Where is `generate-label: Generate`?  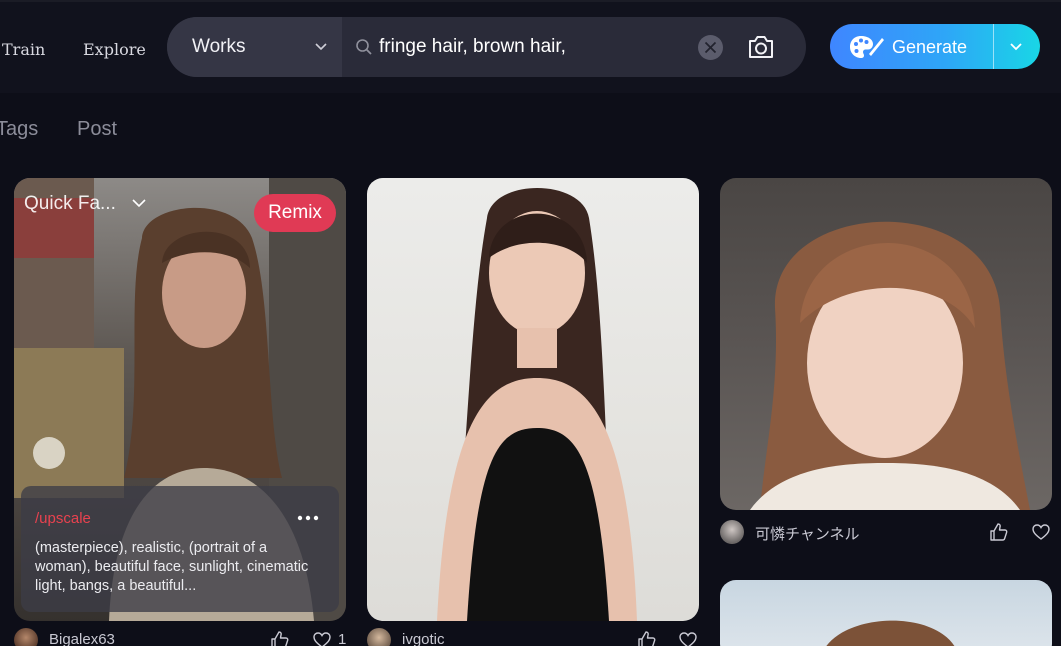 generate-label: Generate is located at coordinates (930, 47).